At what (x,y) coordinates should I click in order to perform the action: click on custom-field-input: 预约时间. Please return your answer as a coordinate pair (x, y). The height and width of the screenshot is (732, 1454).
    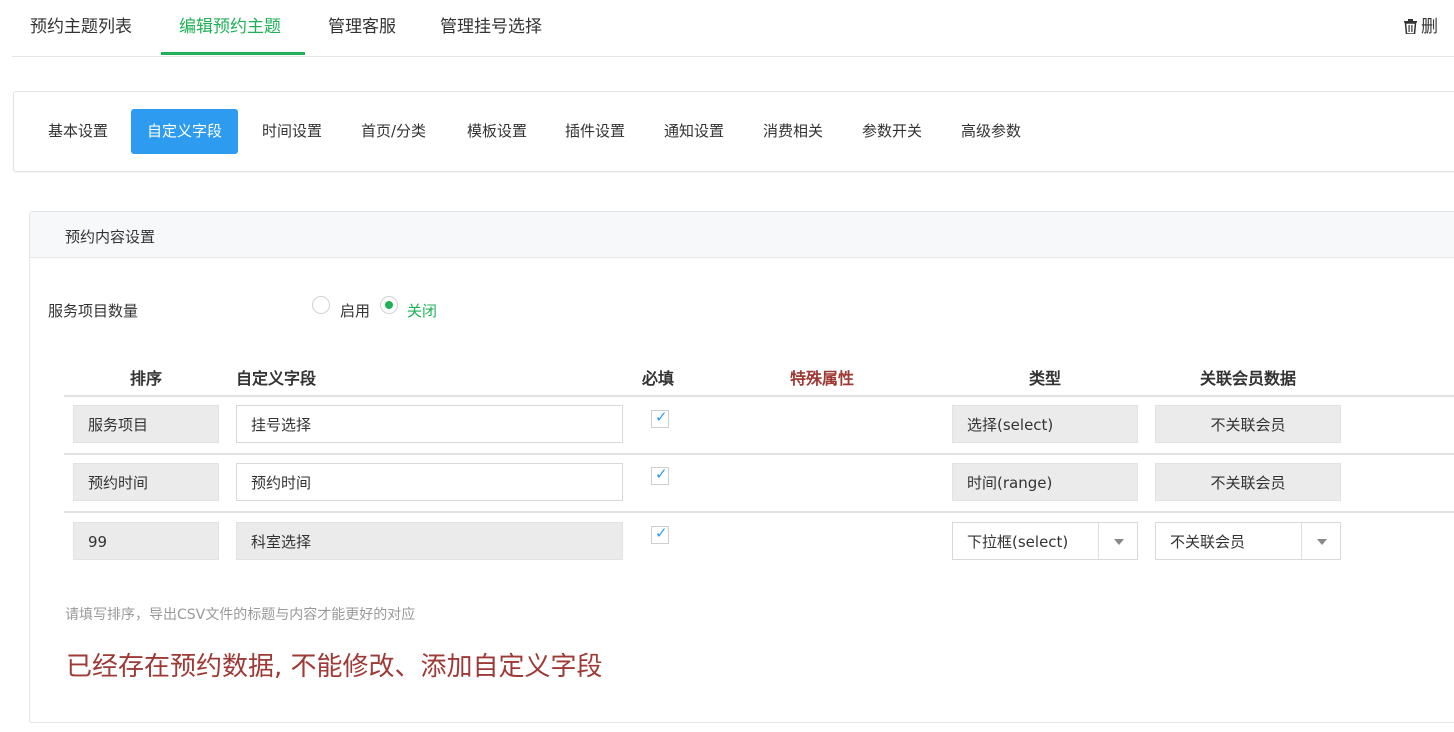
    Looking at the image, I should click on (429, 482).